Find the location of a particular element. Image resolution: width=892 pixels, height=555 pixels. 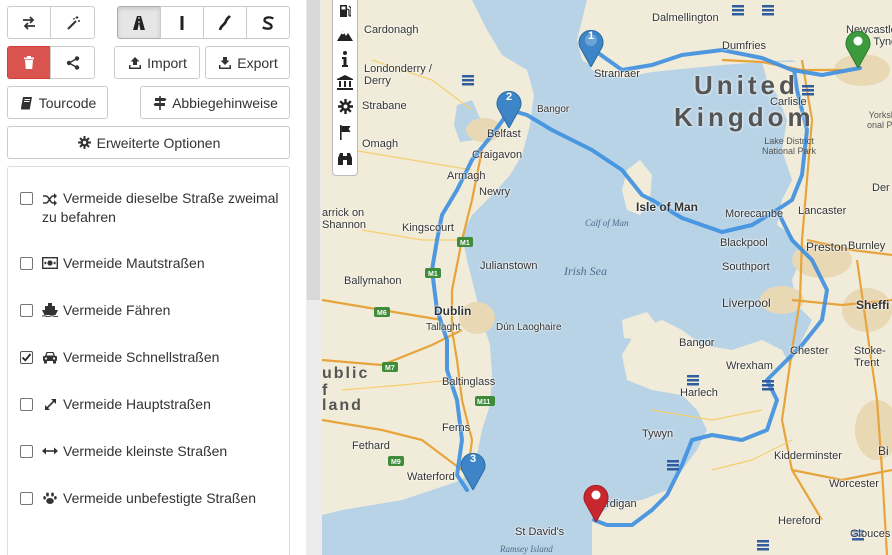

money-icon is located at coordinates (50, 263).